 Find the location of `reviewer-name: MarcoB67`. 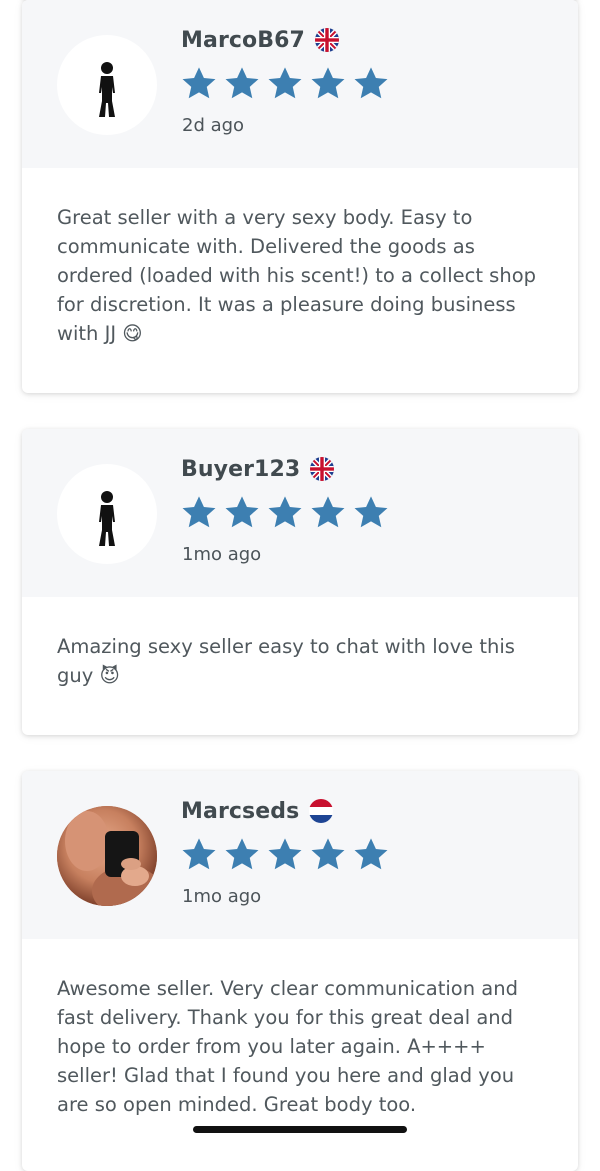

reviewer-name: MarcoB67 is located at coordinates (243, 40).